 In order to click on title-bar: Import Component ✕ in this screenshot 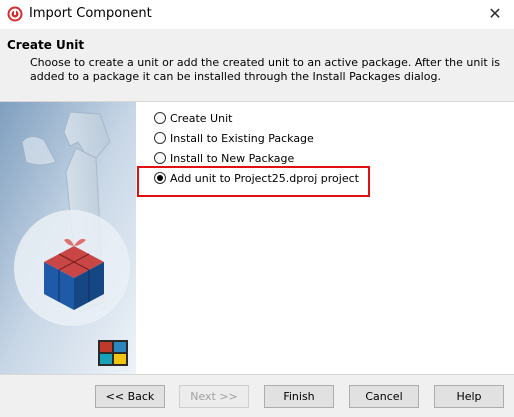, I will do `click(257, 14)`.